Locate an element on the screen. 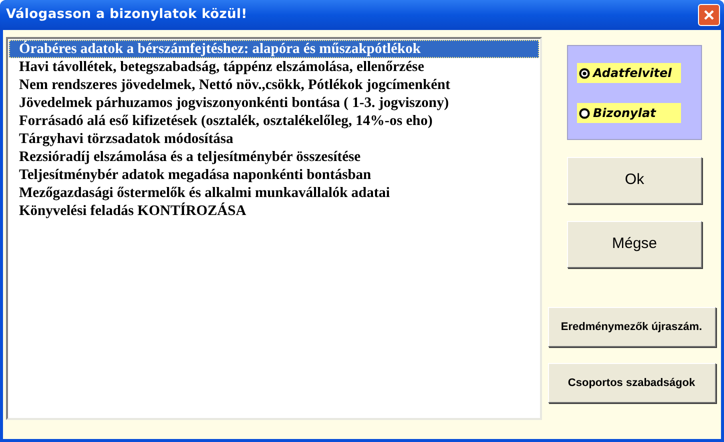 This screenshot has width=724, height=442. list-item: Havi távollétek, betegszabadság, táppénz elszámolása, ellenőrzése is located at coordinates (274, 67).